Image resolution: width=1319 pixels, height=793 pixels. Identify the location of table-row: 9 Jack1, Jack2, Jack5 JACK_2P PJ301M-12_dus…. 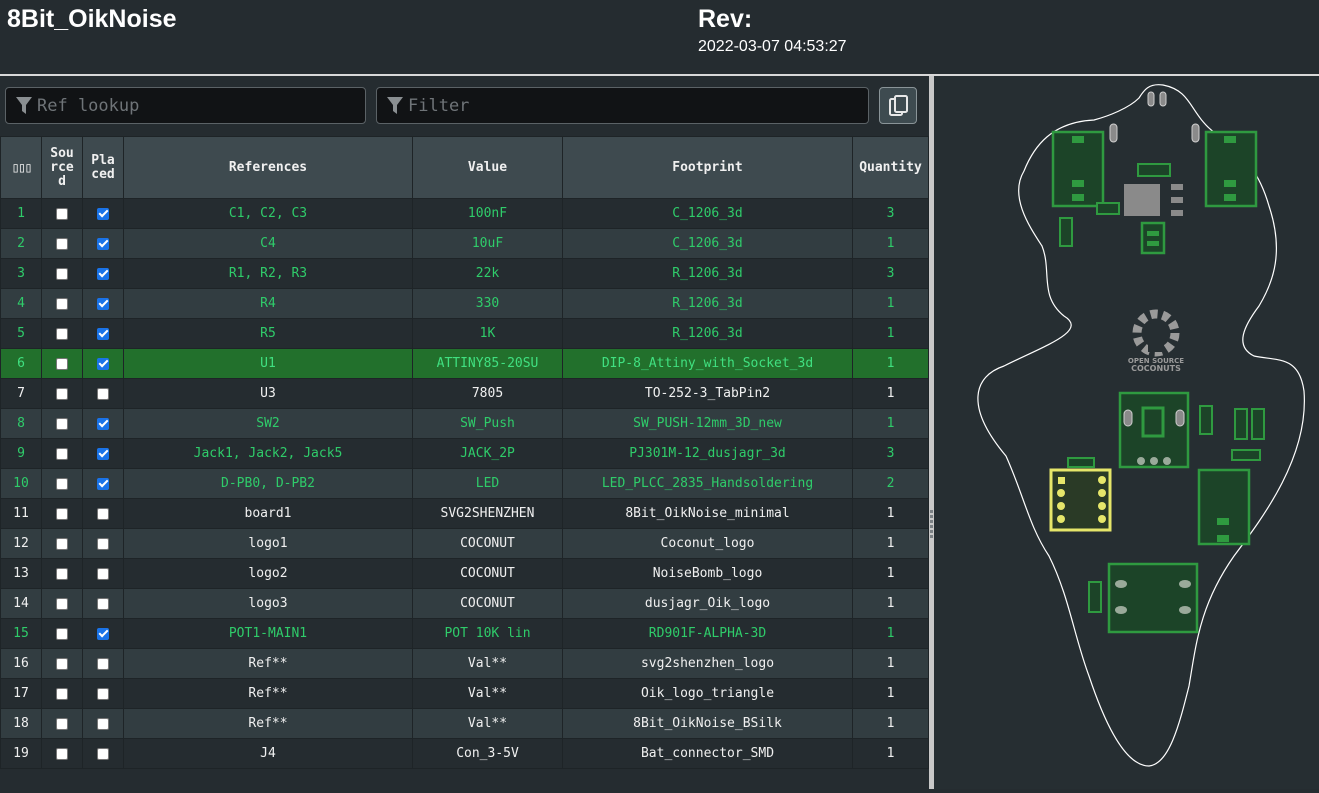
(464, 453).